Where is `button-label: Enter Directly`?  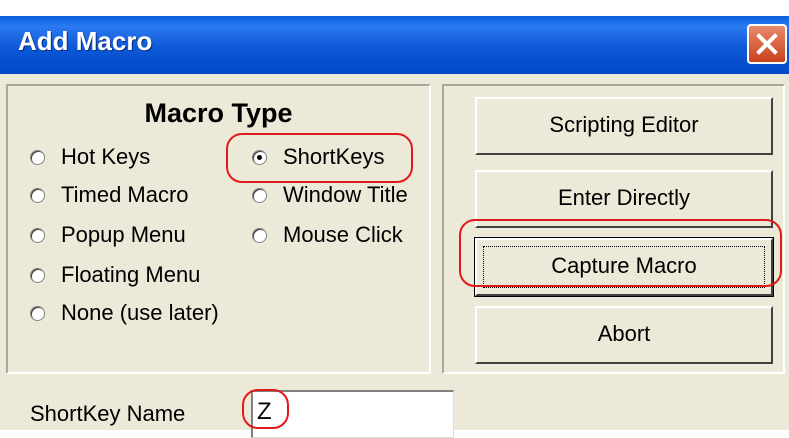 button-label: Enter Directly is located at coordinates (624, 197).